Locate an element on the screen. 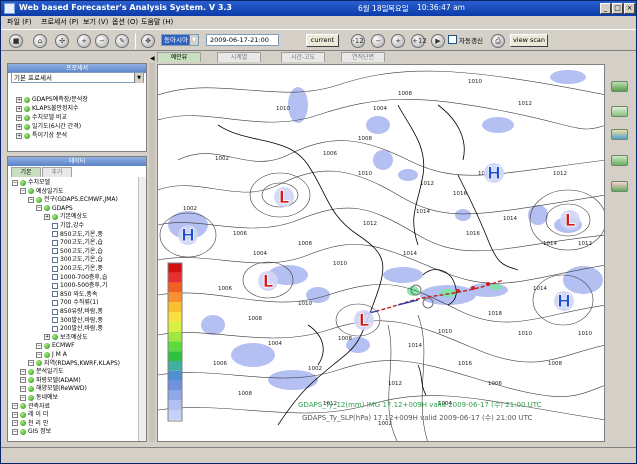 This screenshot has width=637, height=464. tab-cross-section: 연직단면 is located at coordinates (363, 57).